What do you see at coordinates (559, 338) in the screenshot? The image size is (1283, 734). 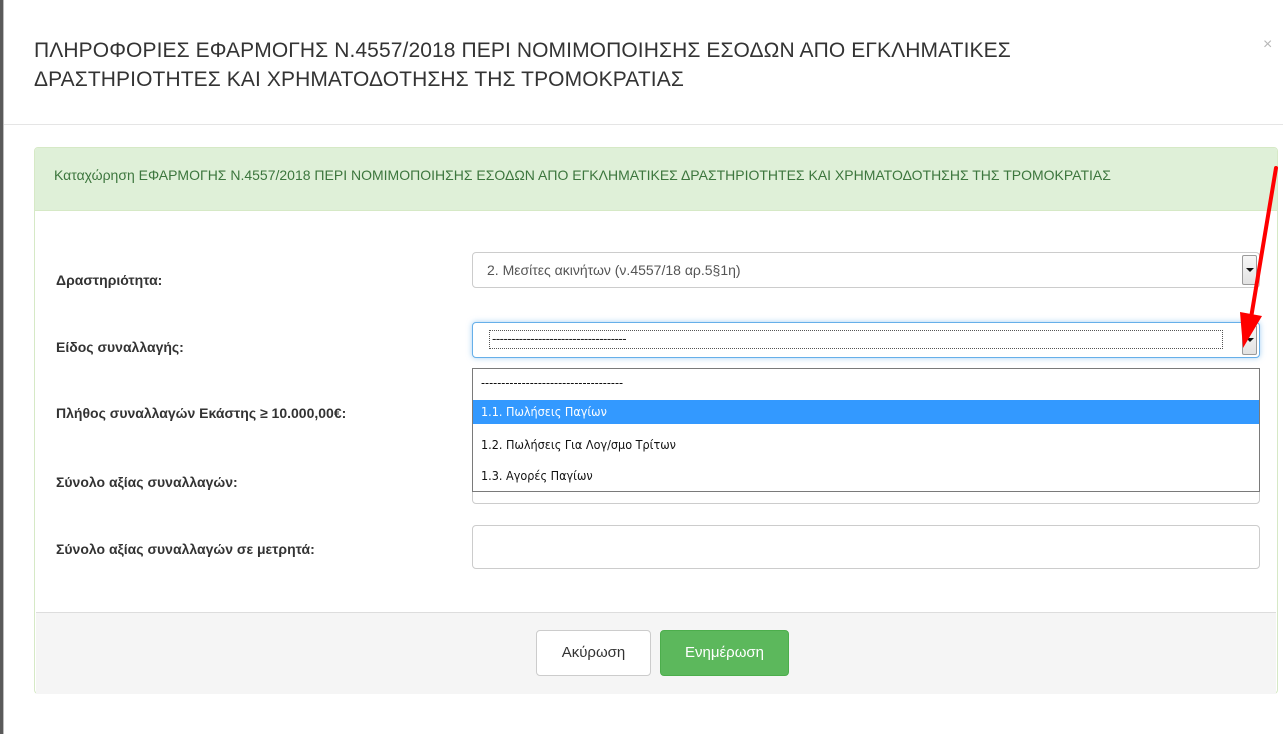 I see `transaction-type-select-value: -----------------------------------` at bounding box center [559, 338].